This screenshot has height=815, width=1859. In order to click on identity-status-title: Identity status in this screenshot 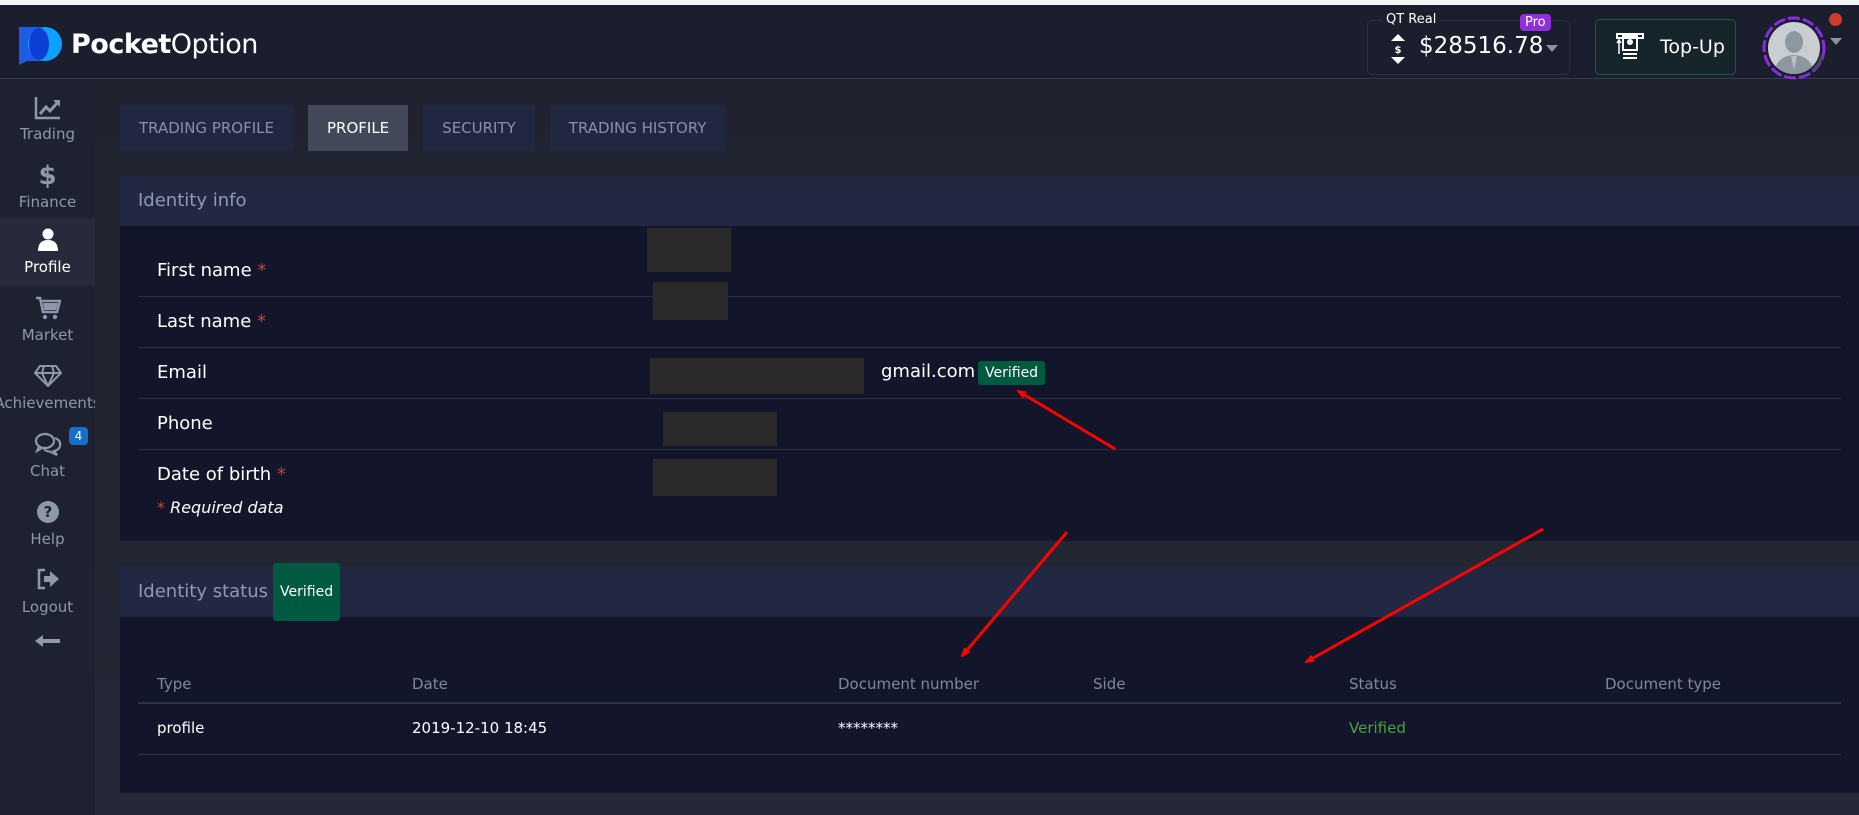, I will do `click(203, 591)`.